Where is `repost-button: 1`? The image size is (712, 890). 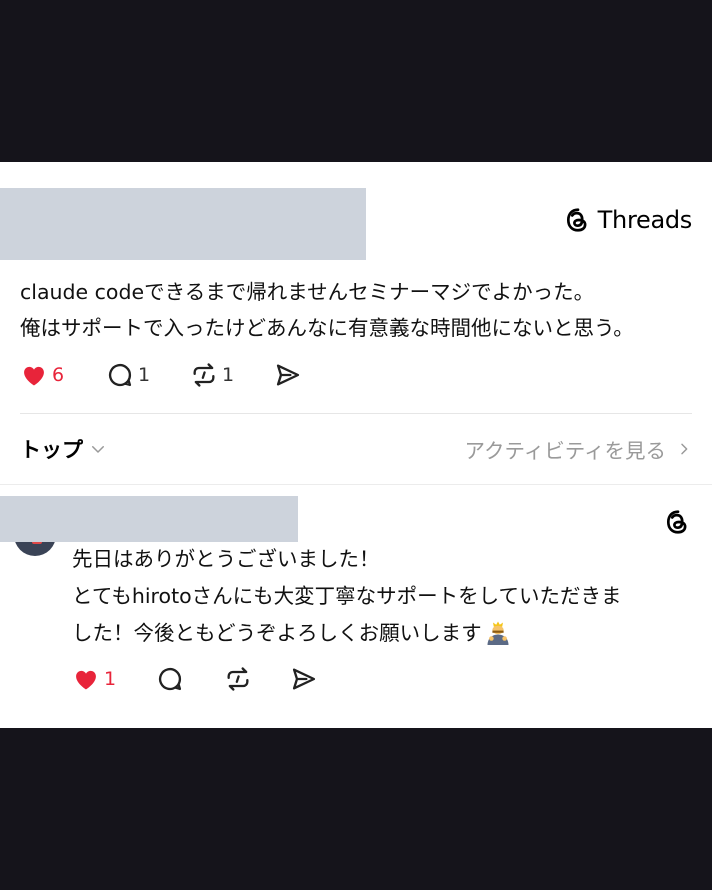 repost-button: 1 is located at coordinates (232, 375).